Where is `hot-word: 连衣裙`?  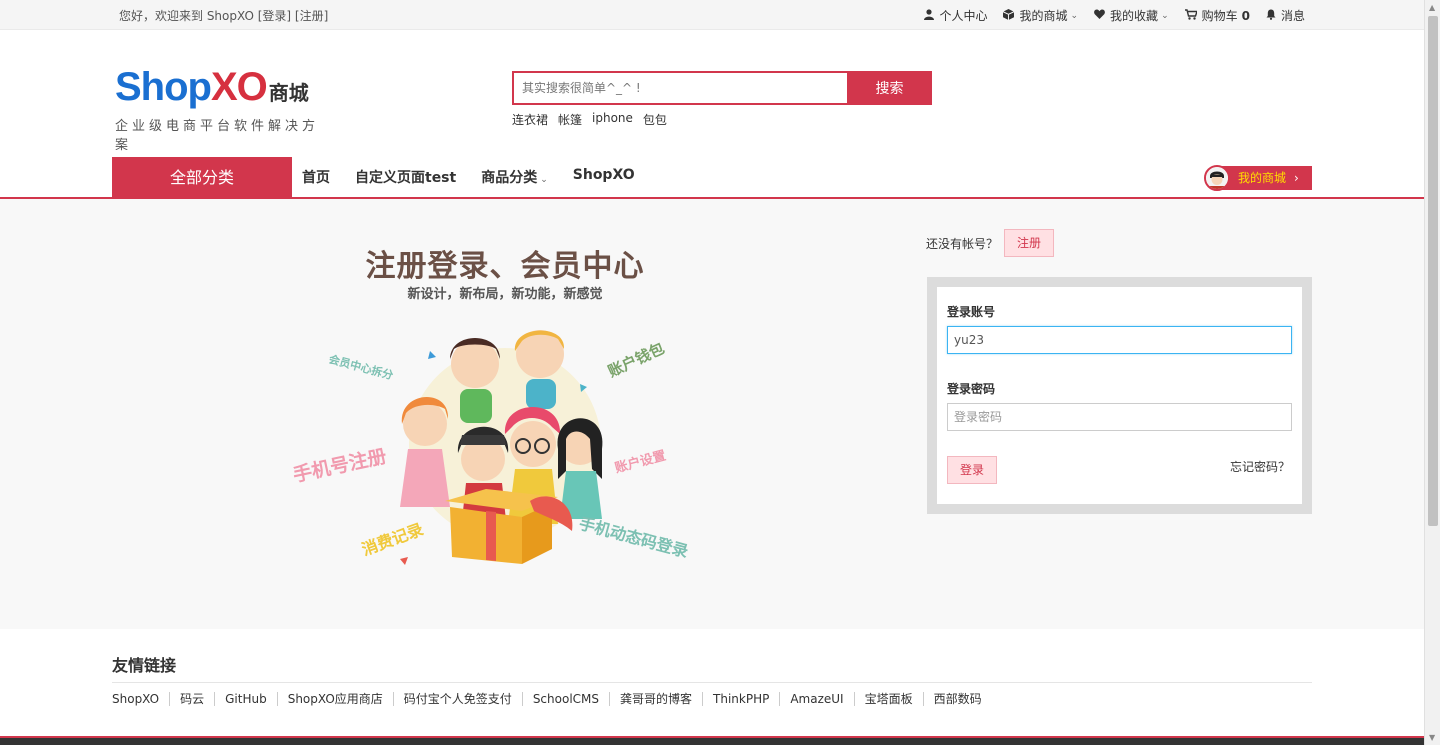
hot-word: 连衣裙 is located at coordinates (530, 119).